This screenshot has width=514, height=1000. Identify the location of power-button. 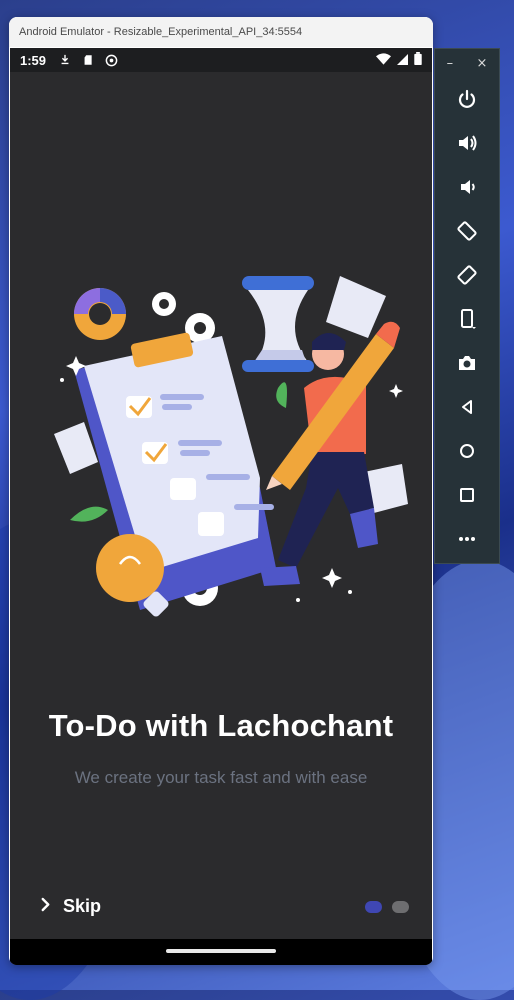
(467, 99).